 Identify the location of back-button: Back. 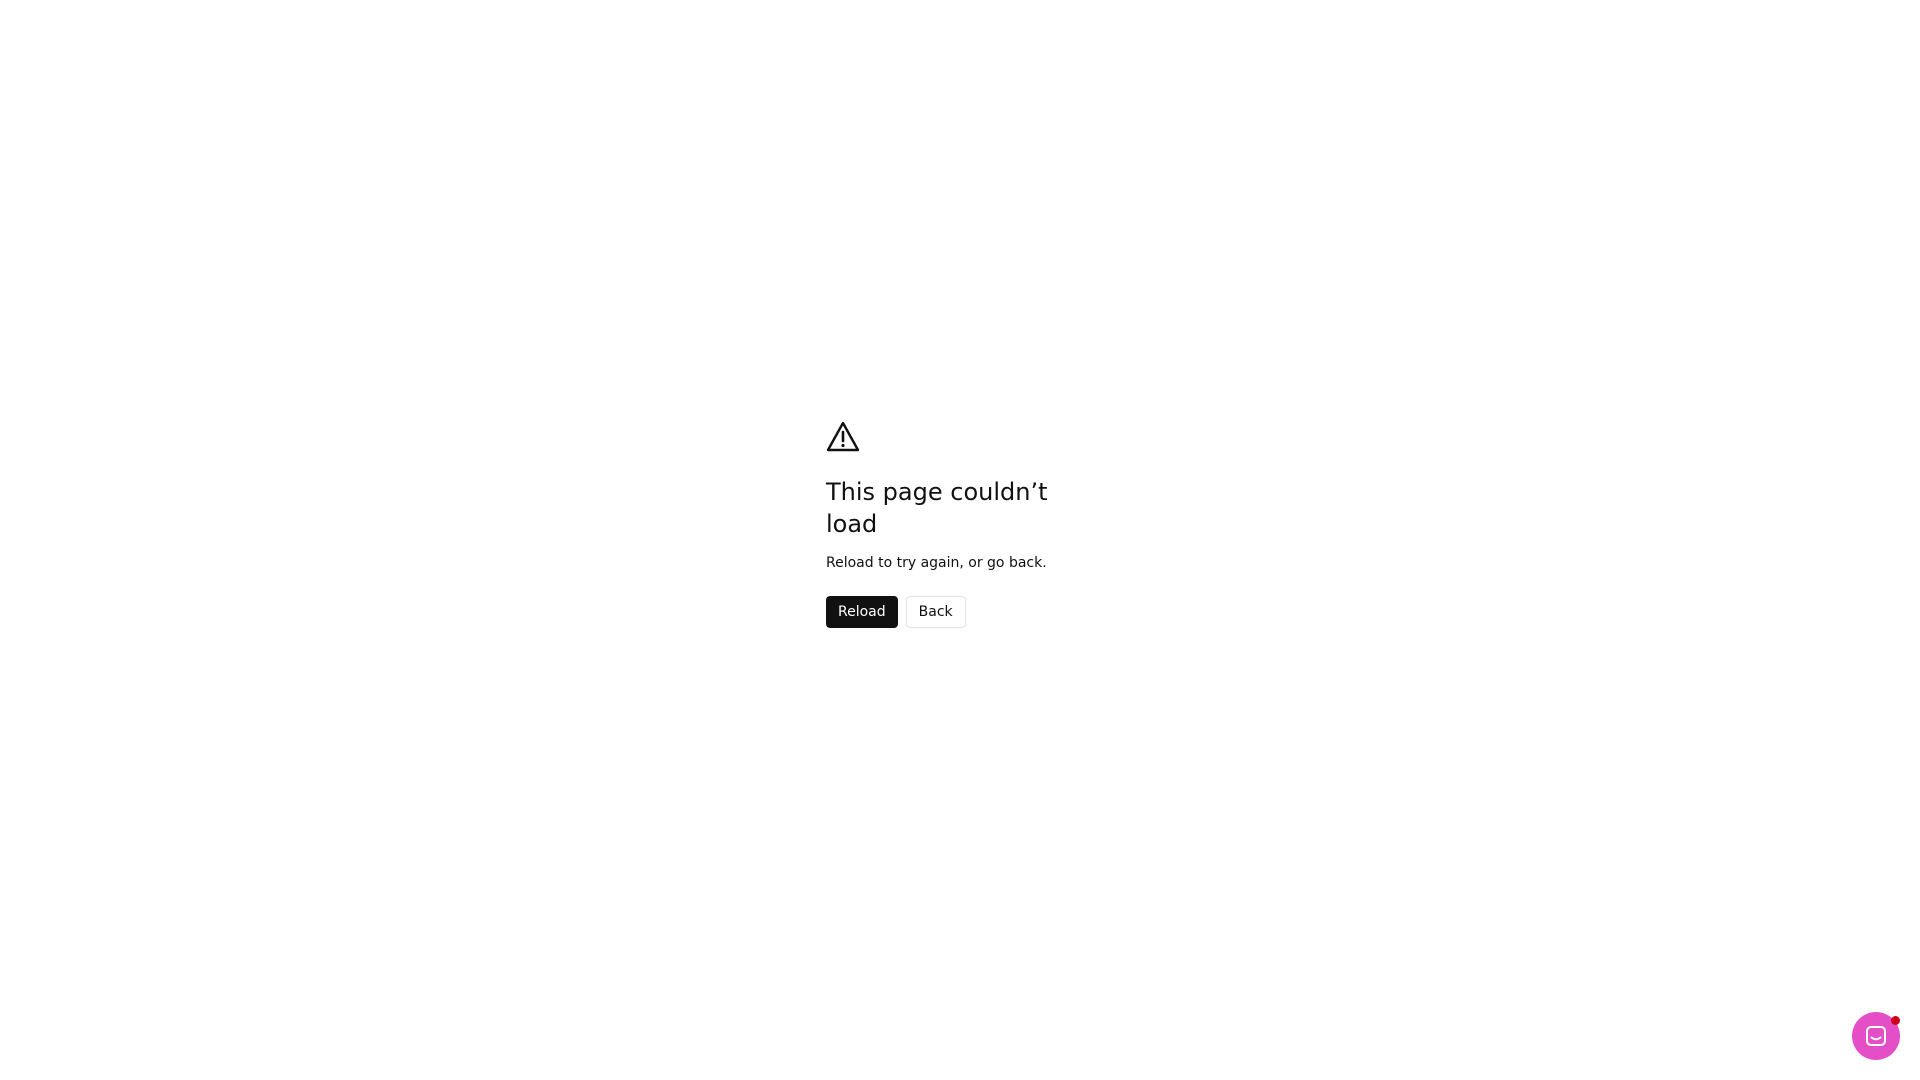
(935, 612).